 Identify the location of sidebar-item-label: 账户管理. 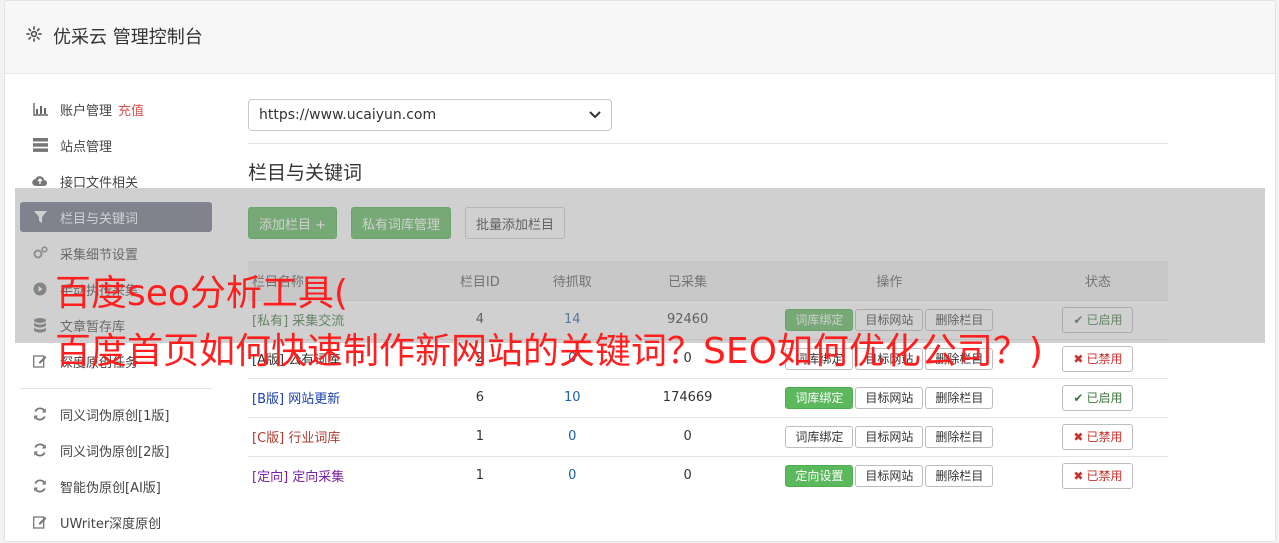
(86, 111).